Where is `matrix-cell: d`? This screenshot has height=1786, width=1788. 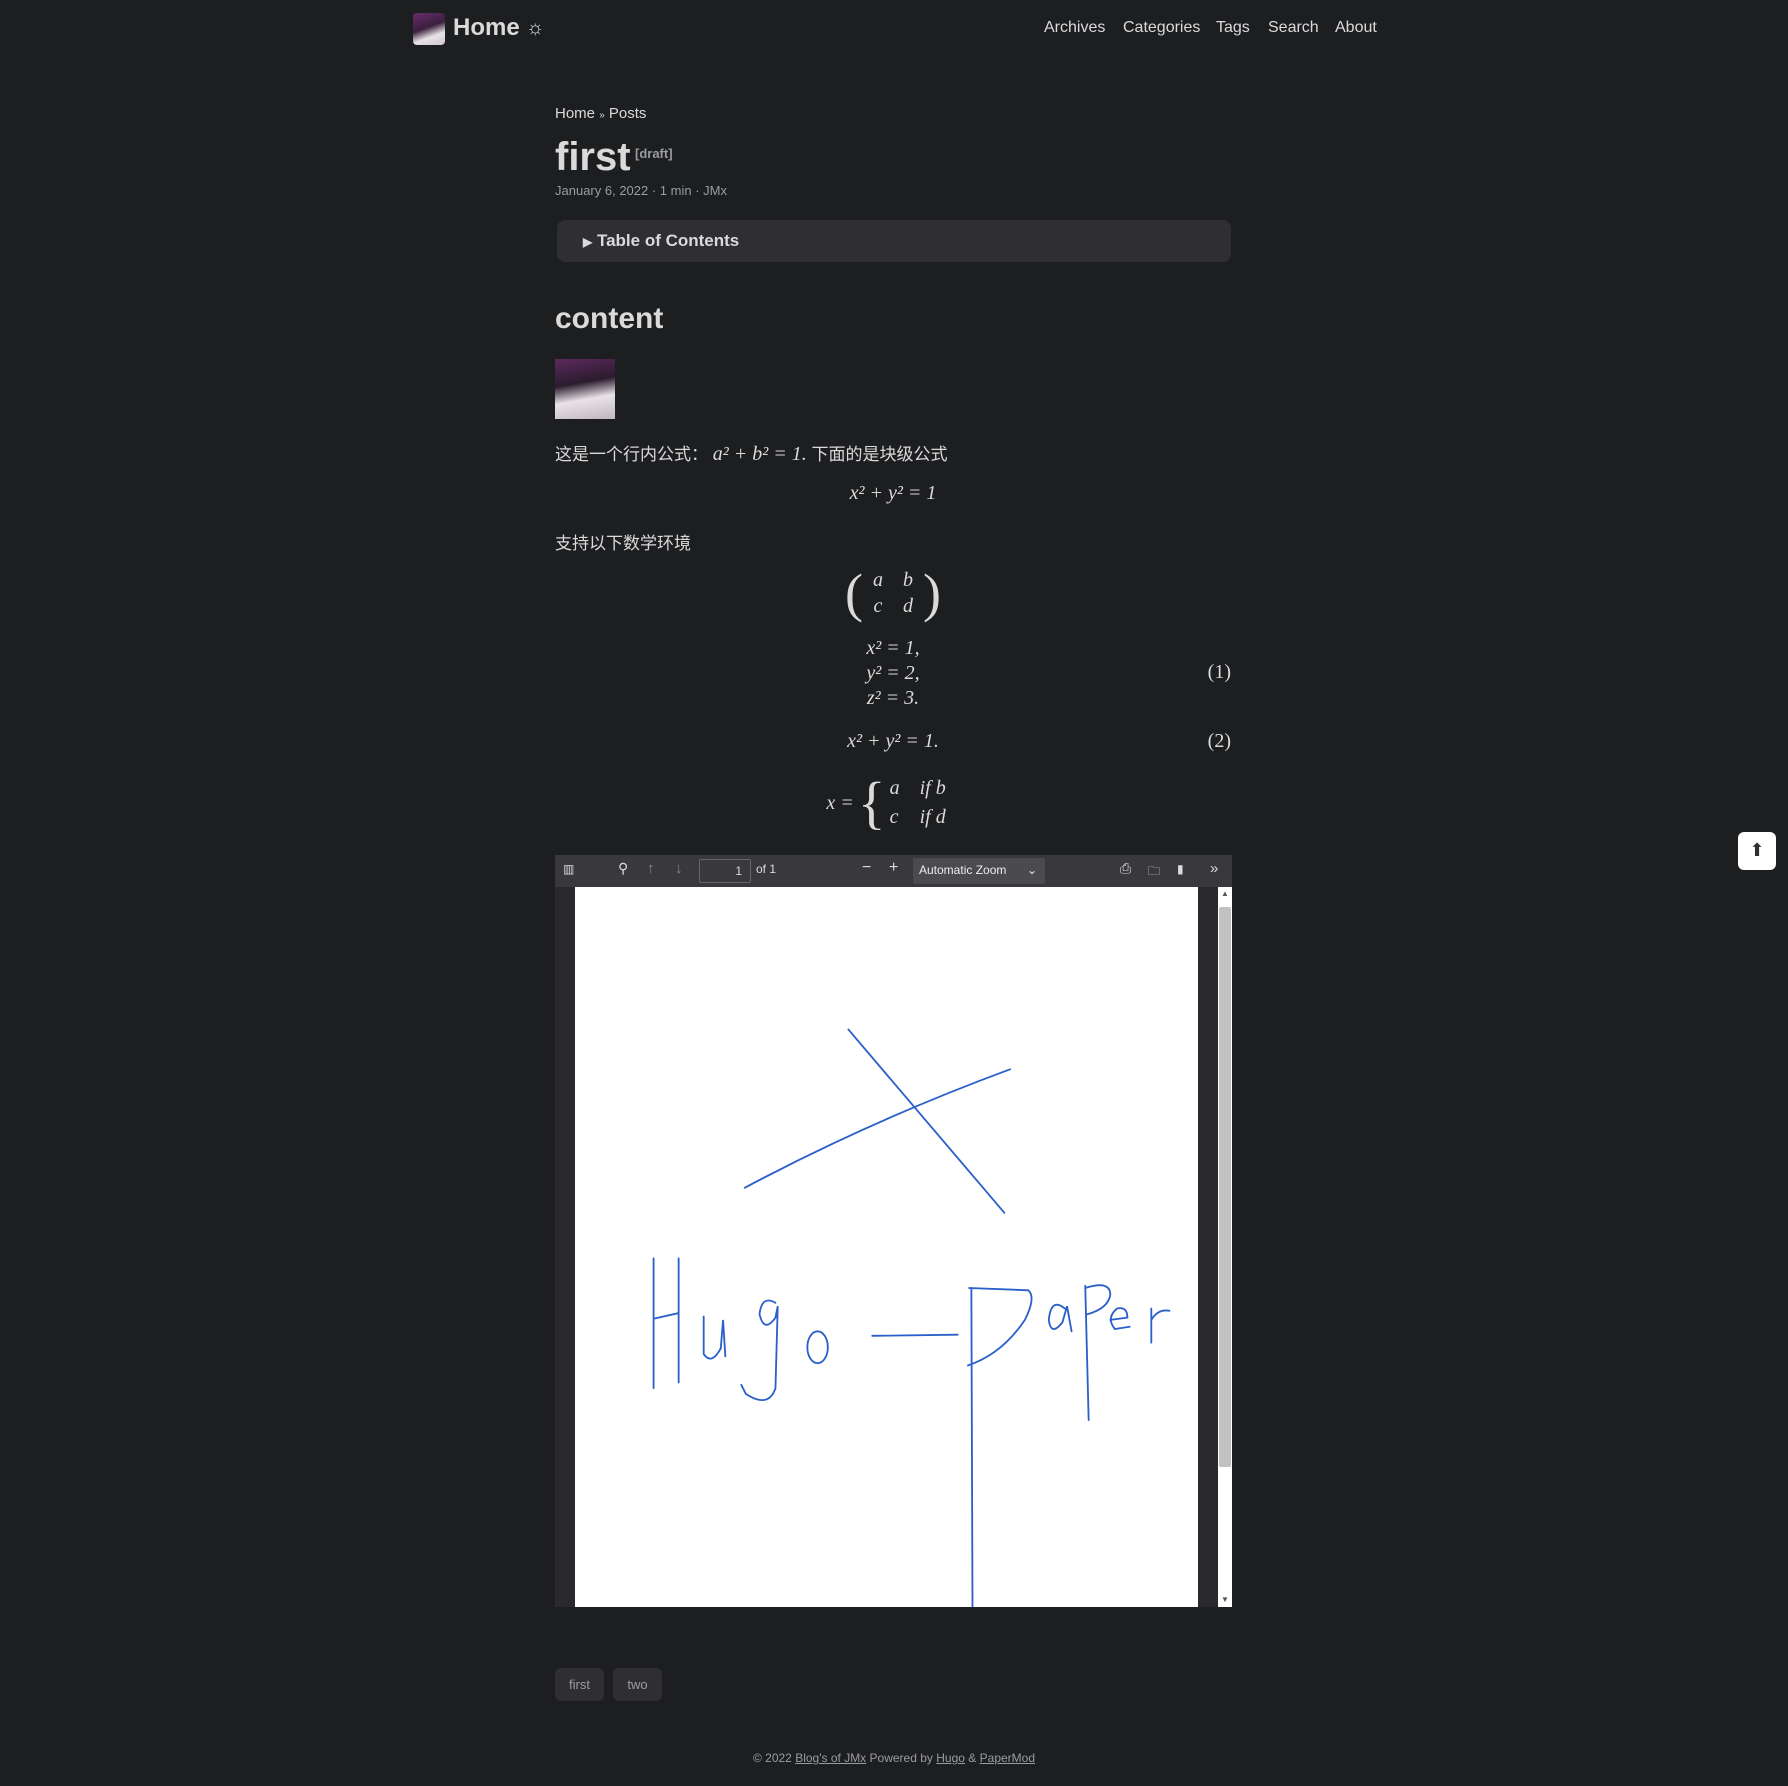
matrix-cell: d is located at coordinates (908, 606).